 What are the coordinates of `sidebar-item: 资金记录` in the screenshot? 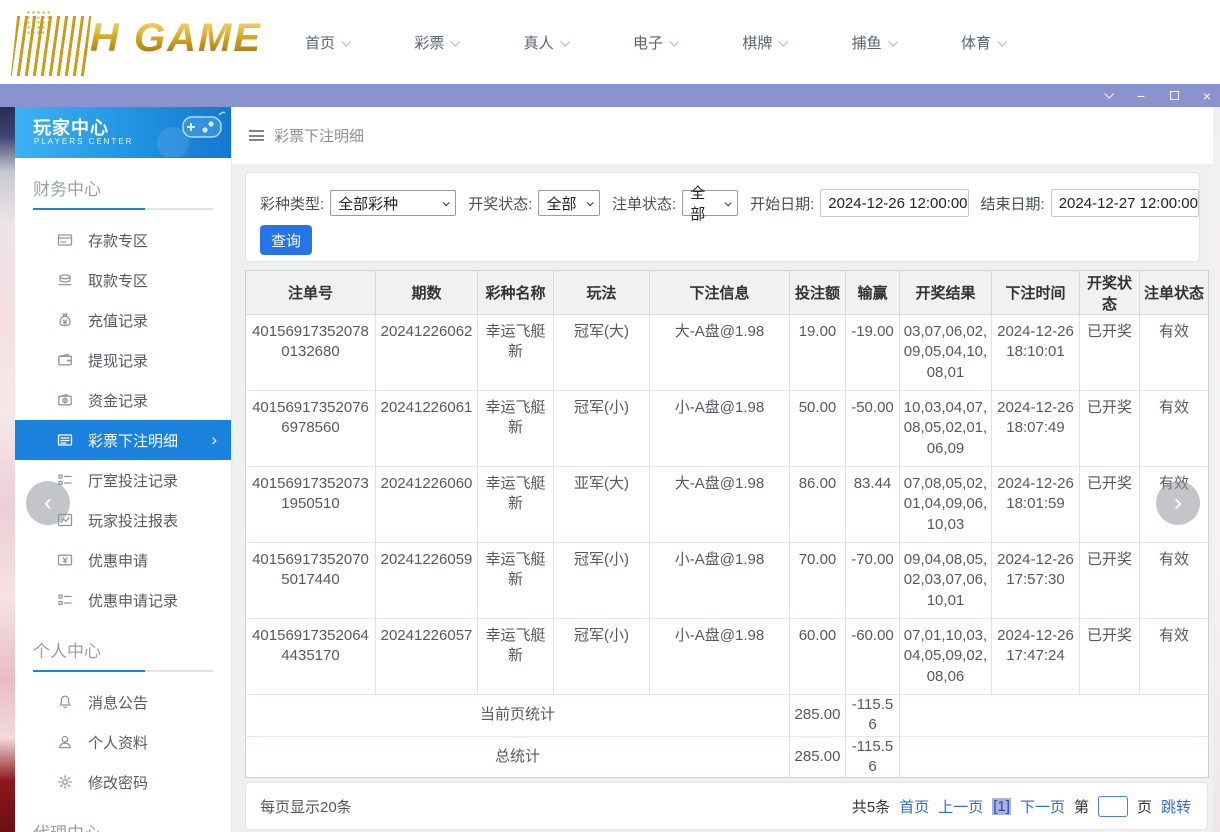 It's located at (123, 400).